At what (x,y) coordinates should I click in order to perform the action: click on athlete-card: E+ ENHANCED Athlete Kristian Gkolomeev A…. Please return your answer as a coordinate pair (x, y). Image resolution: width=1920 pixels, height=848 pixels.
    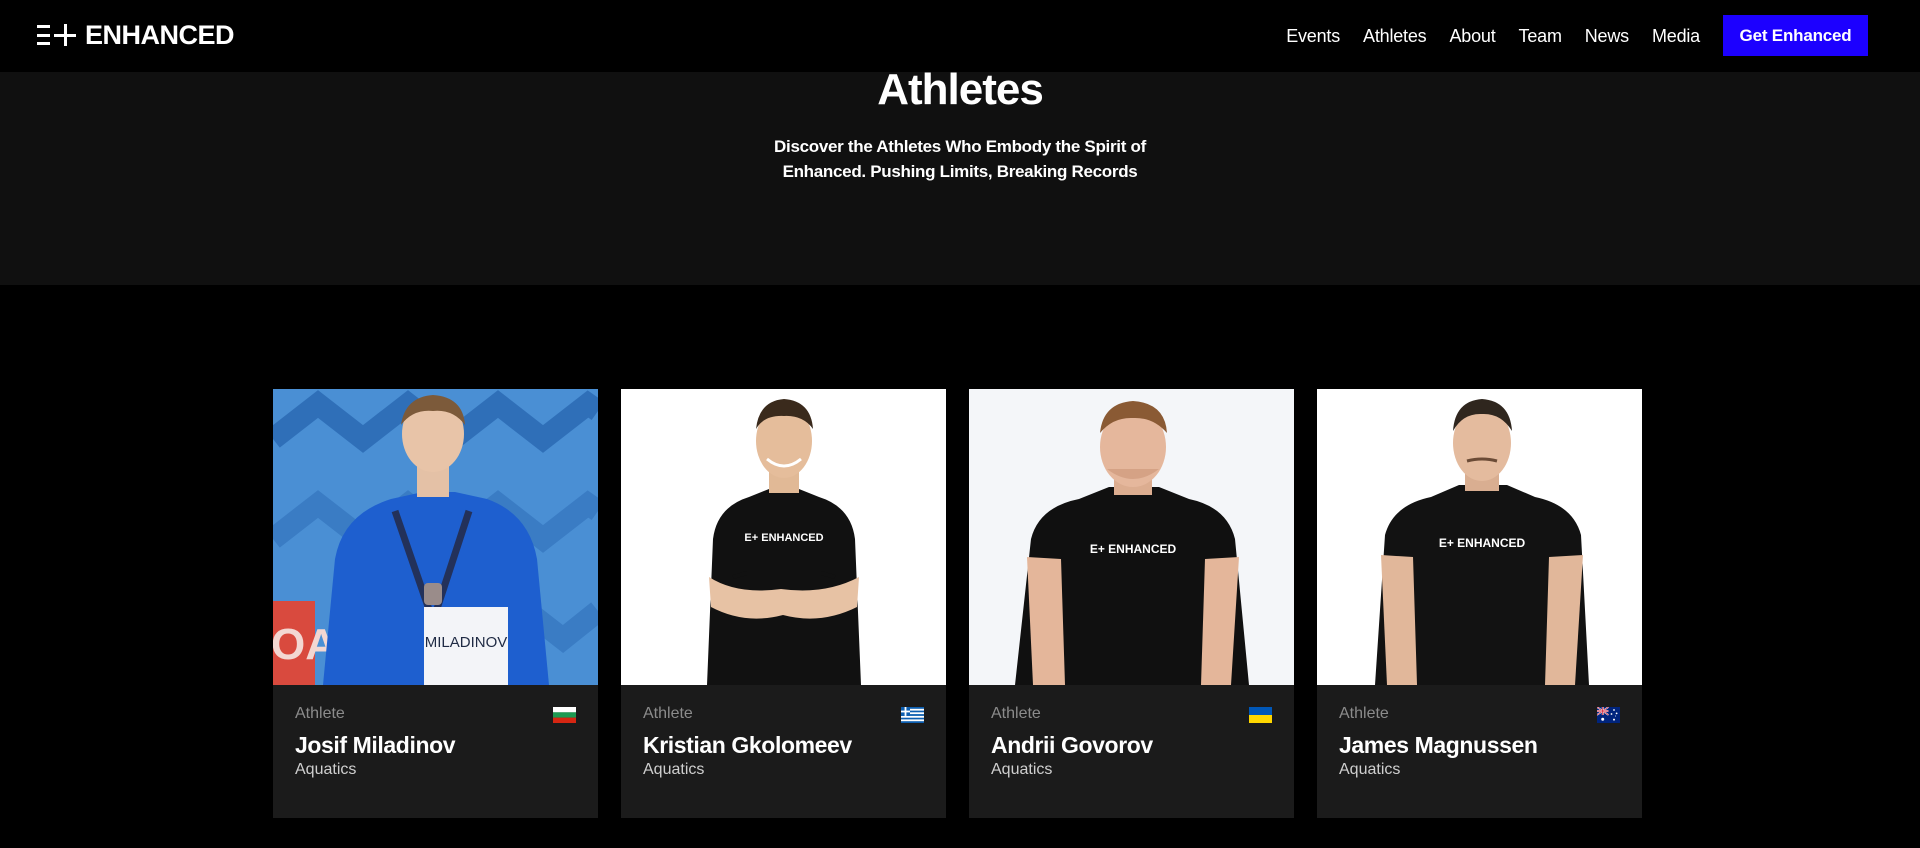
    Looking at the image, I should click on (783, 603).